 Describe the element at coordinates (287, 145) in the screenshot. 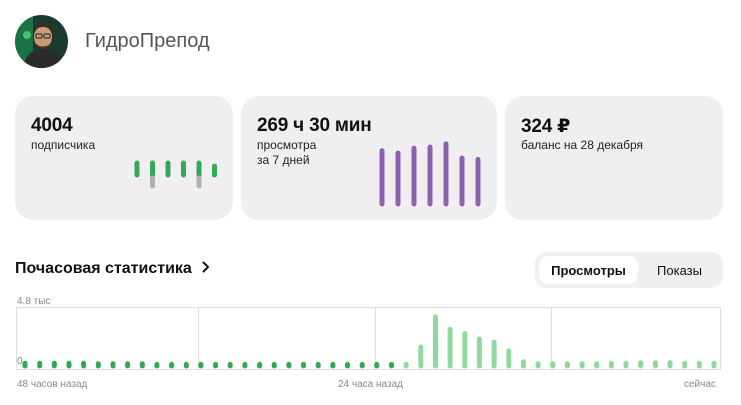

I see `watch-time-caption: просмотра` at that location.